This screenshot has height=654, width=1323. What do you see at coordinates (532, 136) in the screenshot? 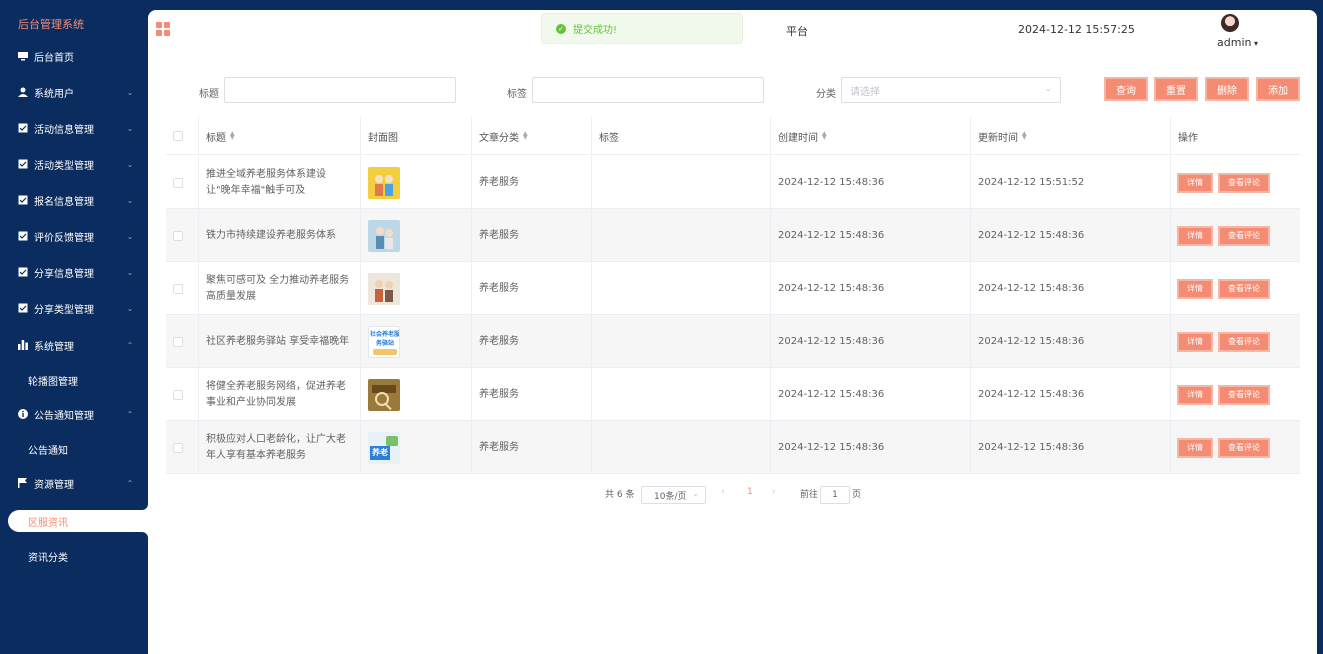
I see `column-category: 文章分类 ▲ ▼` at bounding box center [532, 136].